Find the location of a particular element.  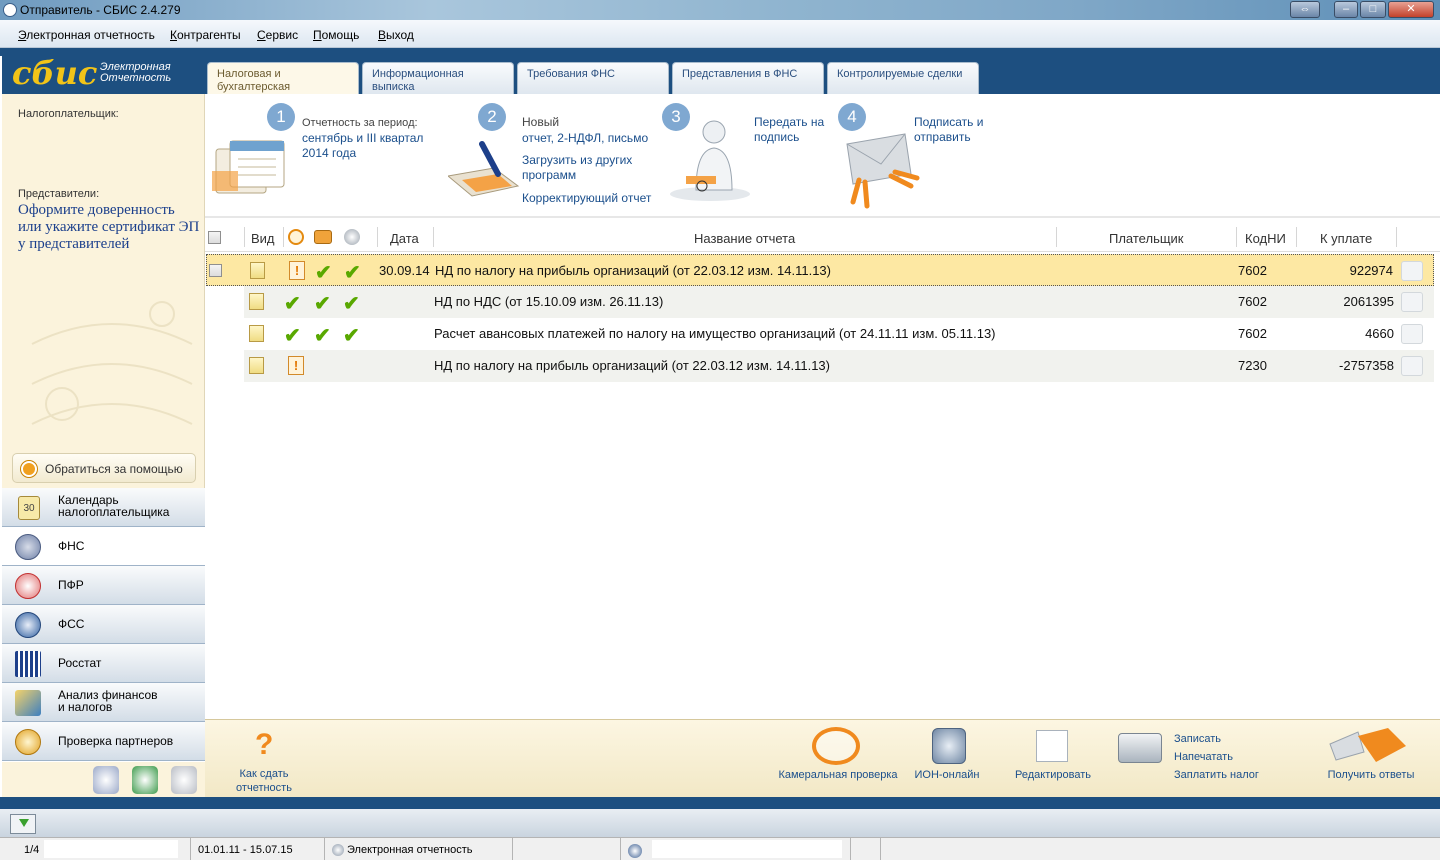

logo-subtitle: Электронная Отчетность is located at coordinates (135, 73).